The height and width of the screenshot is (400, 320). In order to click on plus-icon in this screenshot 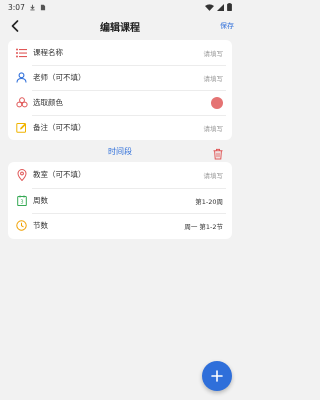, I will do `click(217, 376)`.